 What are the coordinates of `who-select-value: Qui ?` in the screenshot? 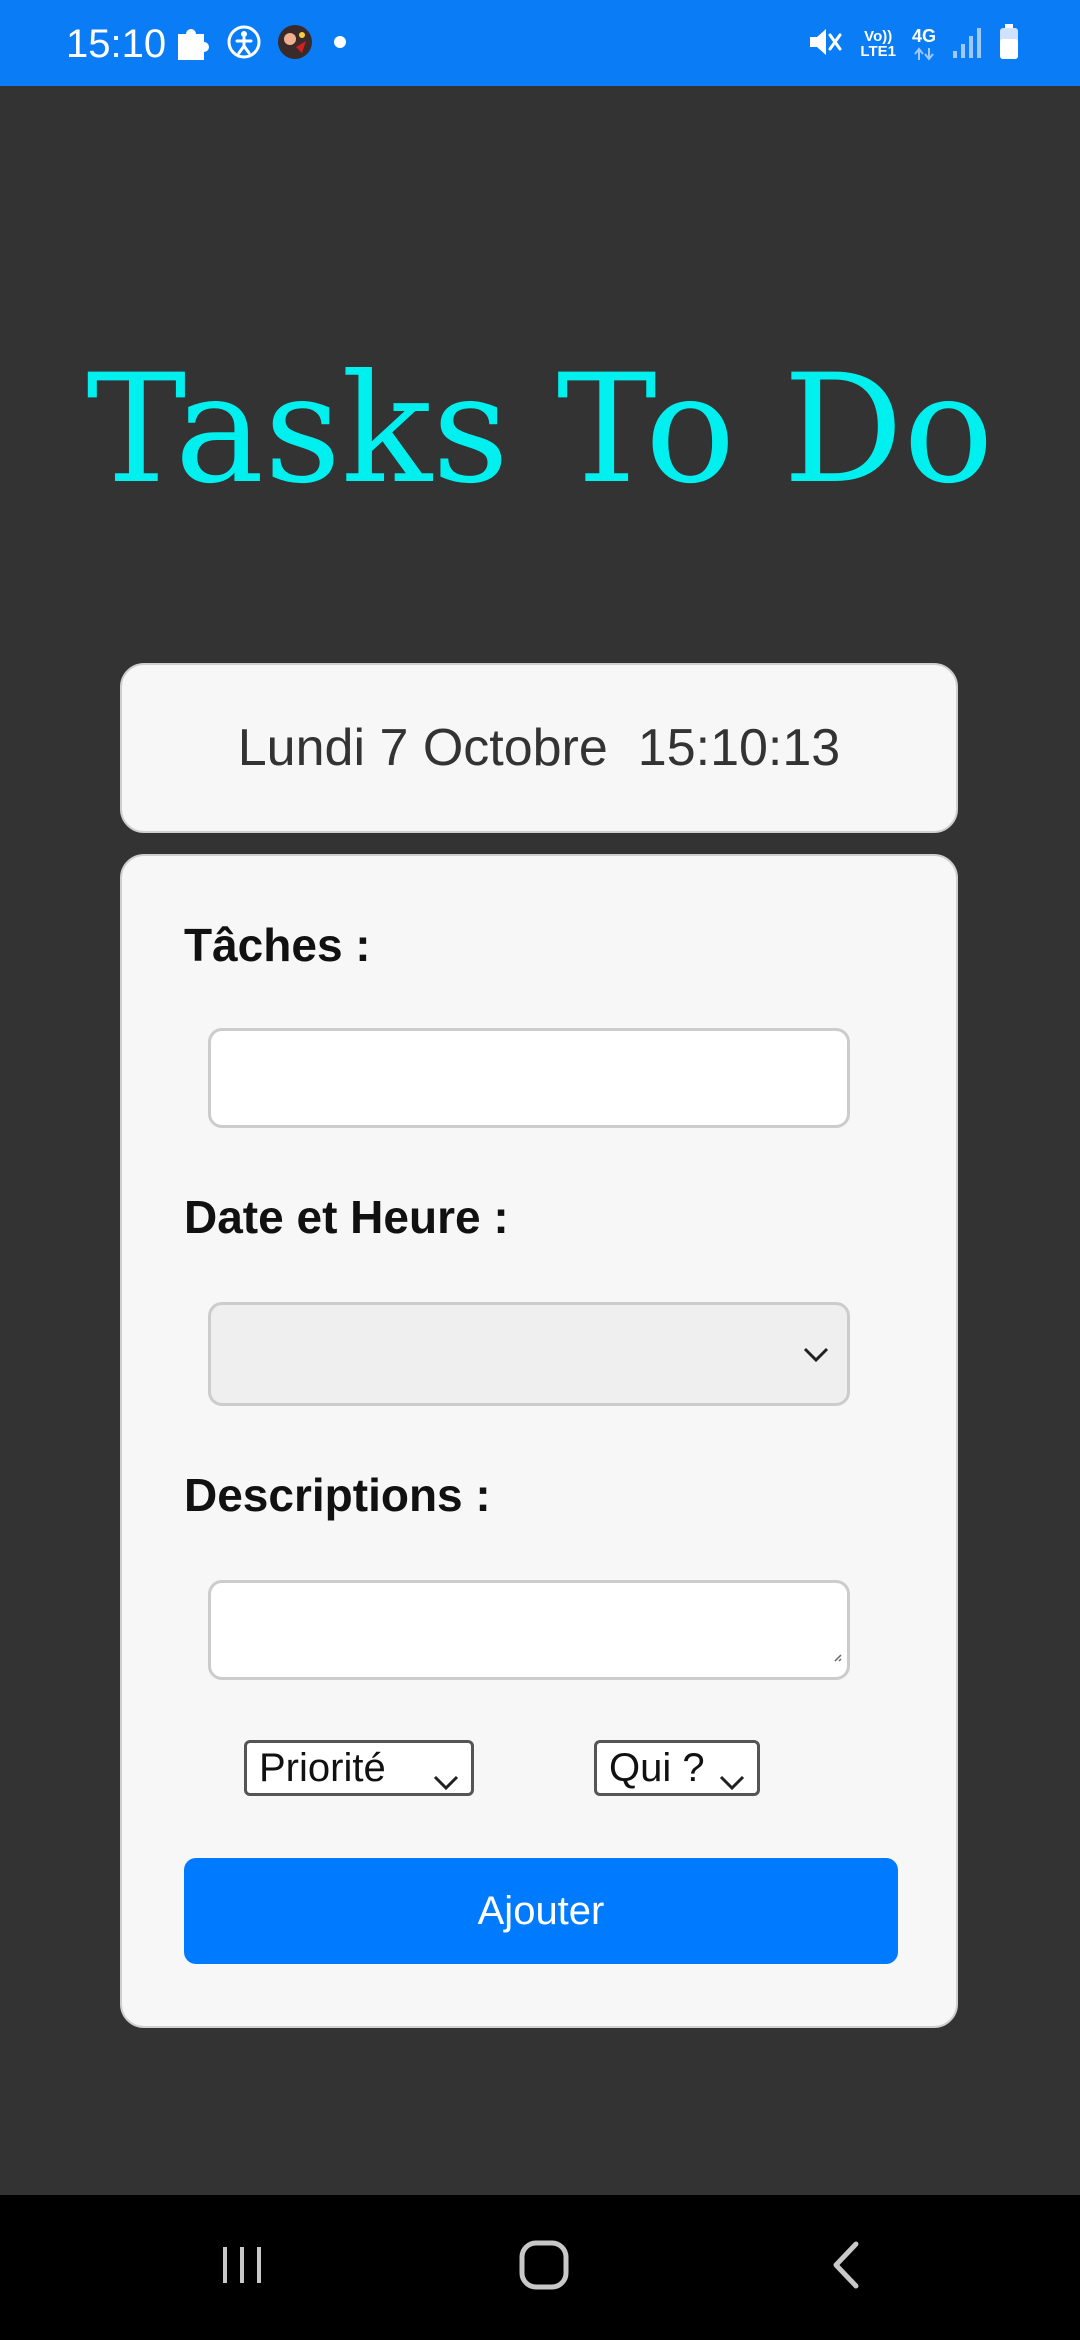 It's located at (657, 1768).